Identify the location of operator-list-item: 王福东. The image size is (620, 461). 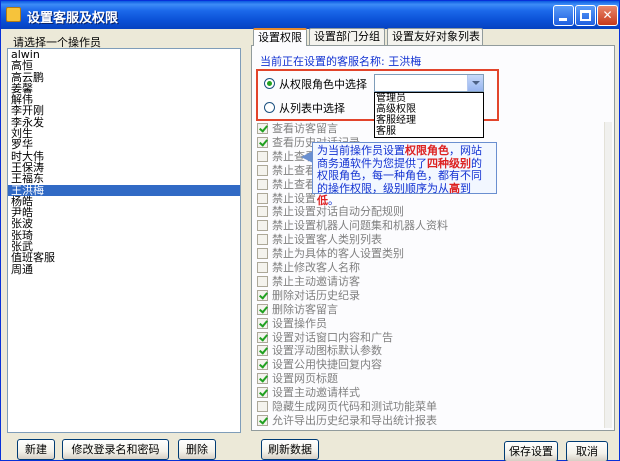
(124, 179).